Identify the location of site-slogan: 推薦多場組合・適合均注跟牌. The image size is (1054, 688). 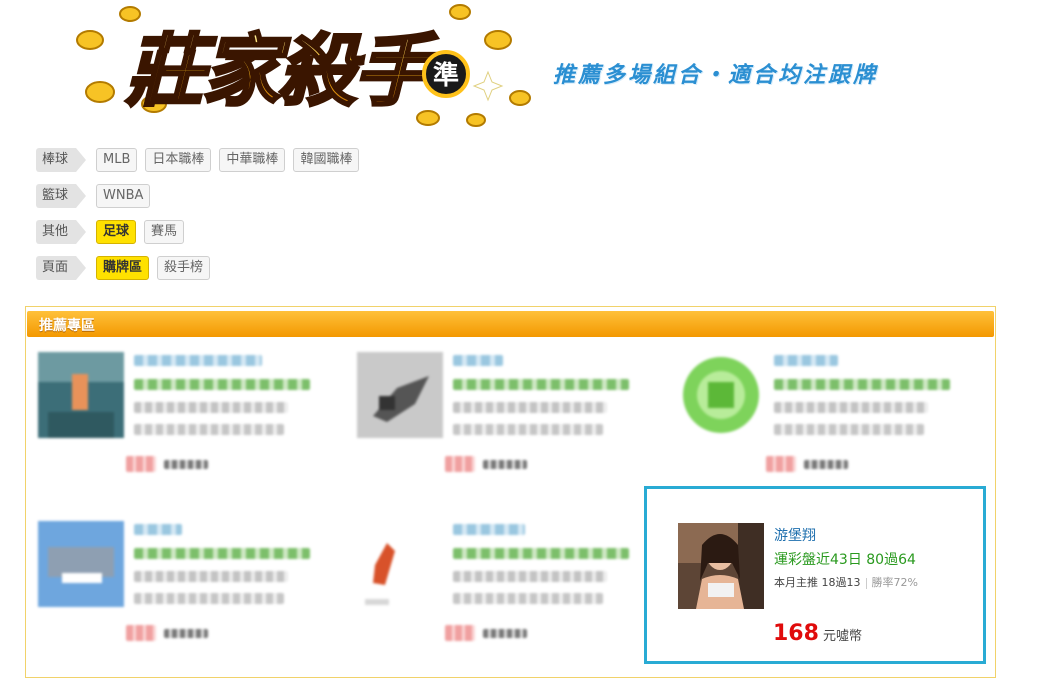
(716, 75).